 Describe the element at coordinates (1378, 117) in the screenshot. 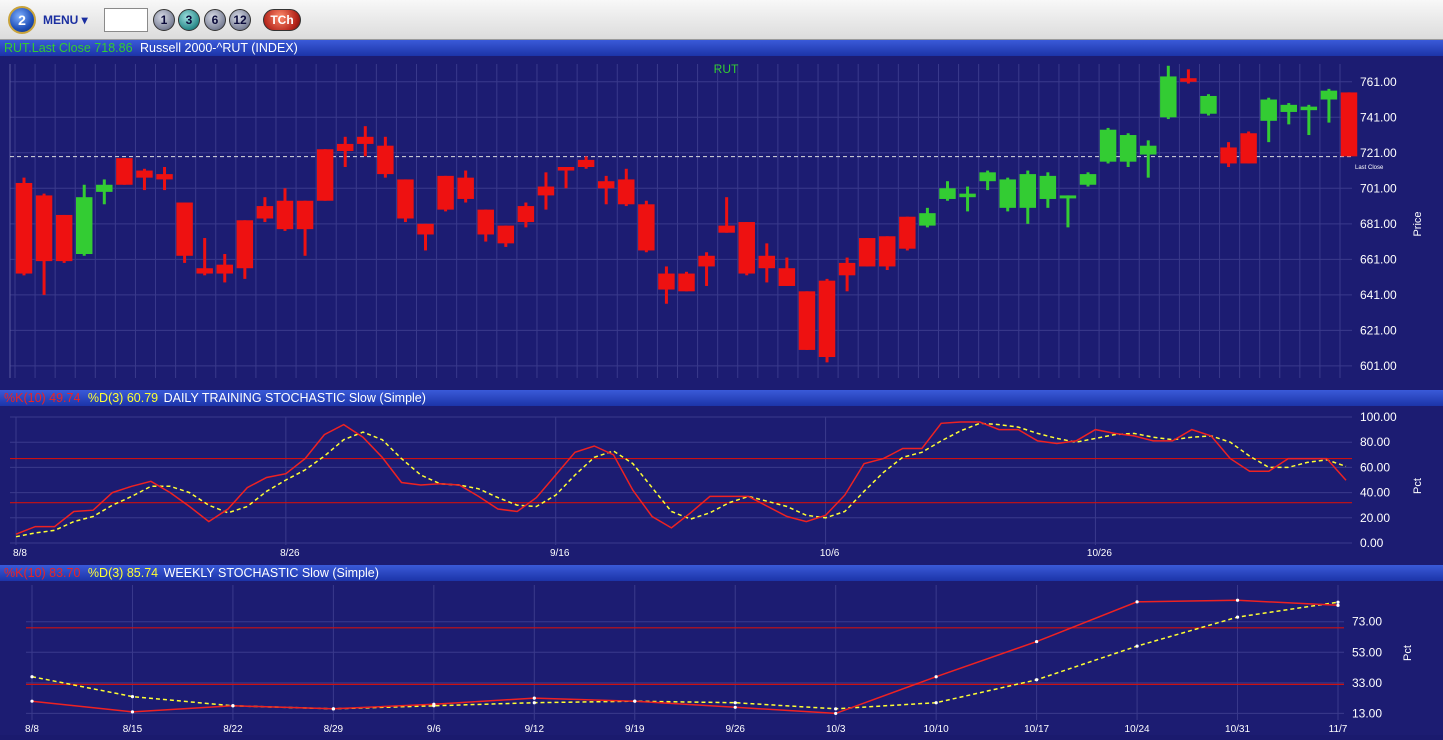

I see `price-tick-label: 741.00` at that location.